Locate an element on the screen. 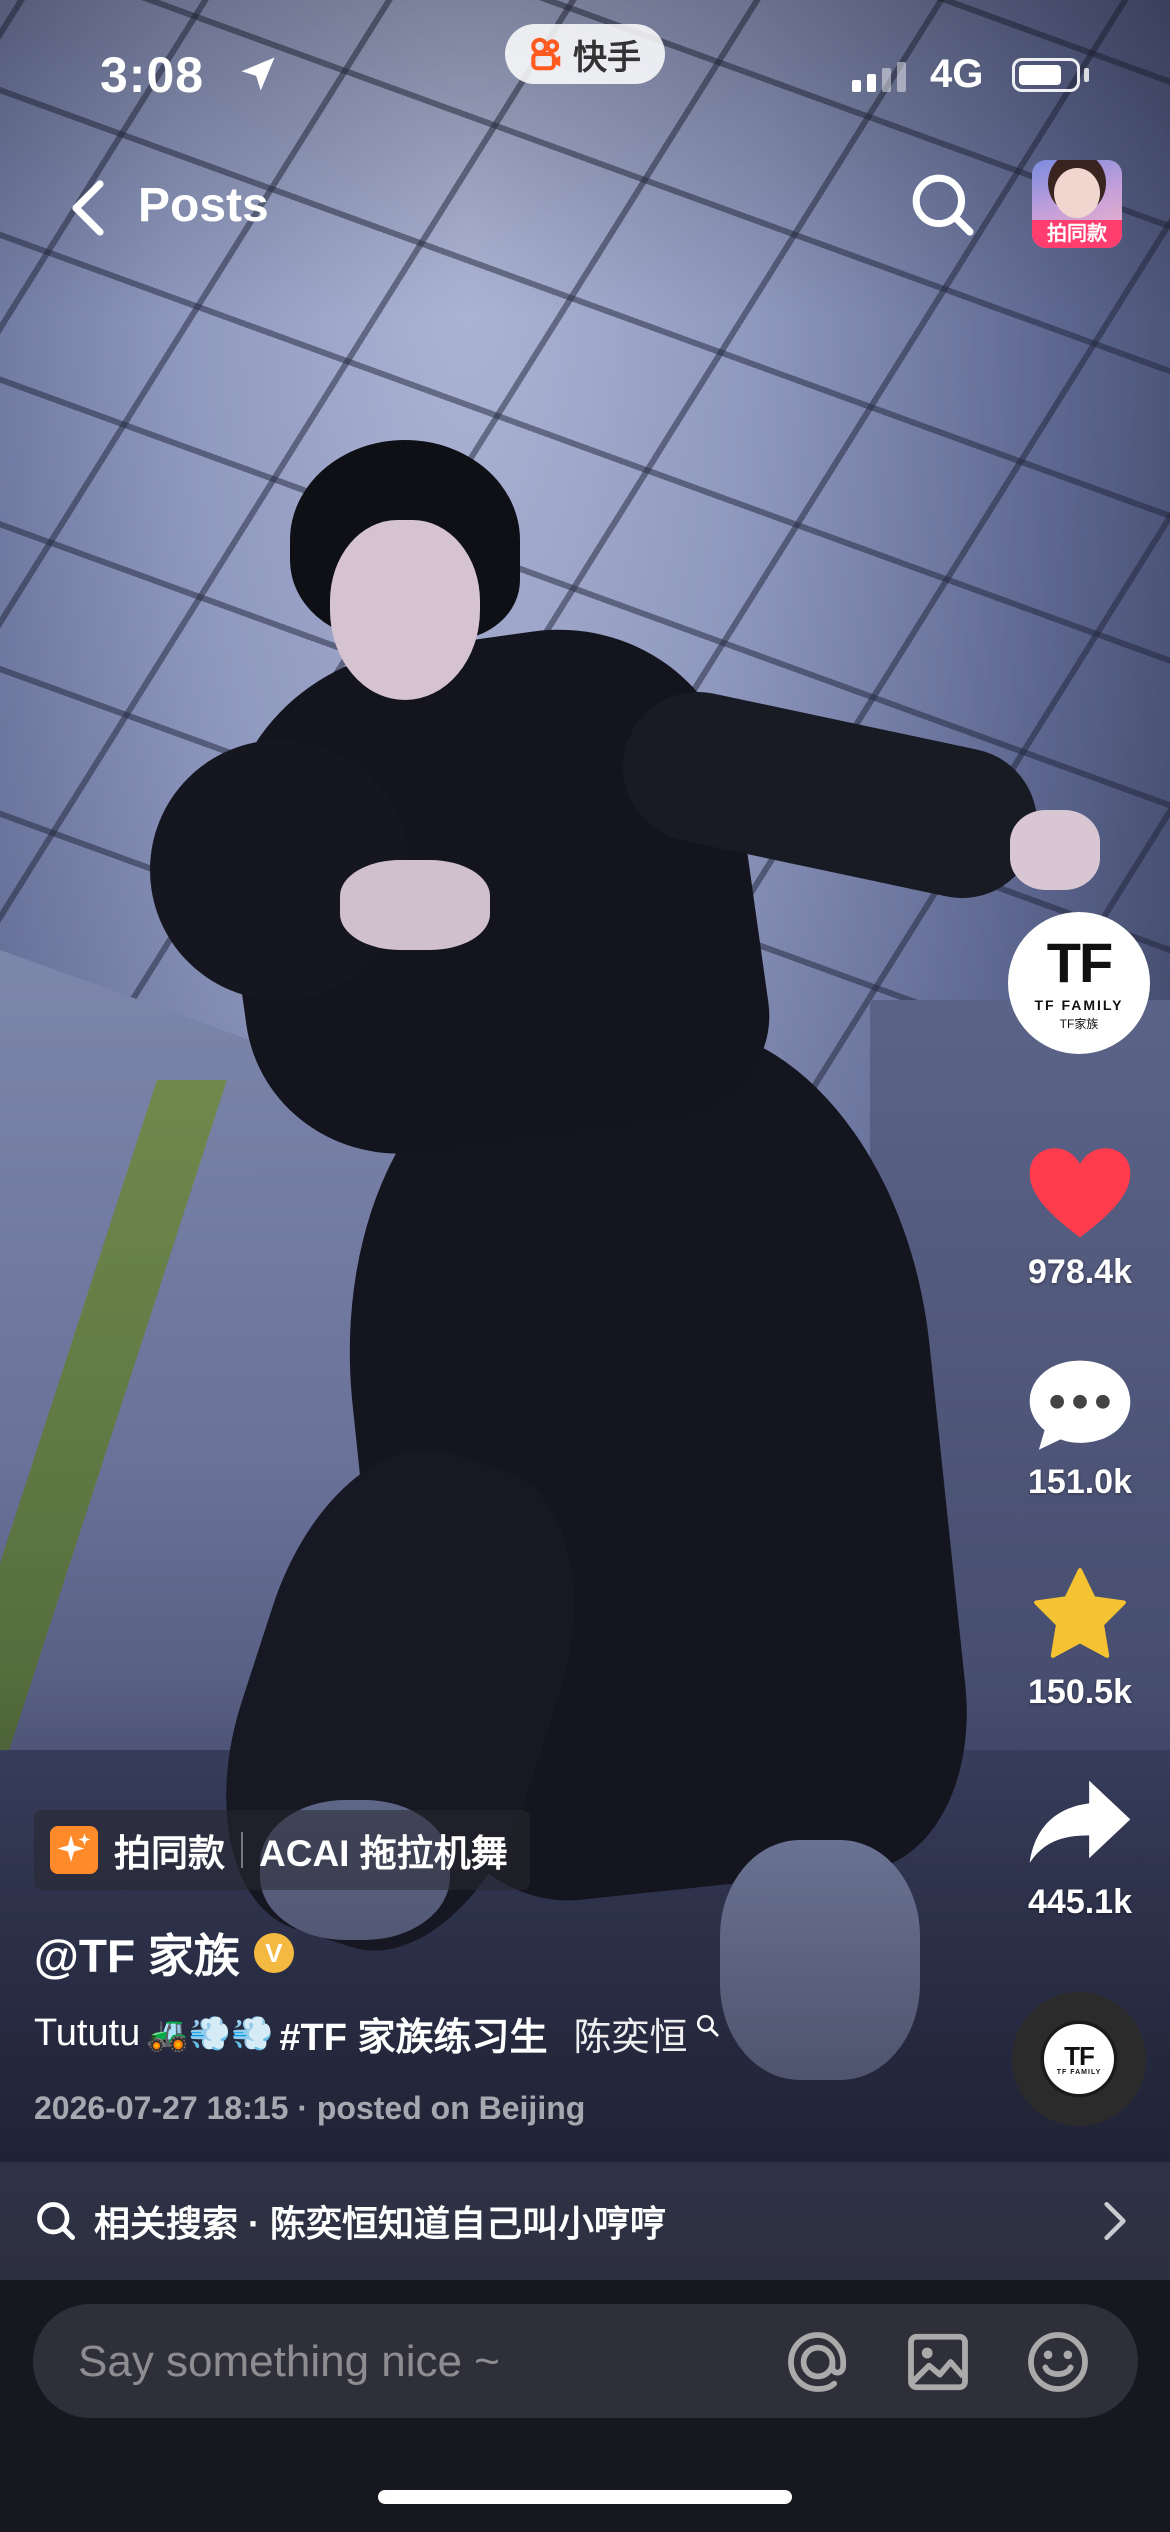  music-disc: TF TF FAMILY is located at coordinates (1079, 2059).